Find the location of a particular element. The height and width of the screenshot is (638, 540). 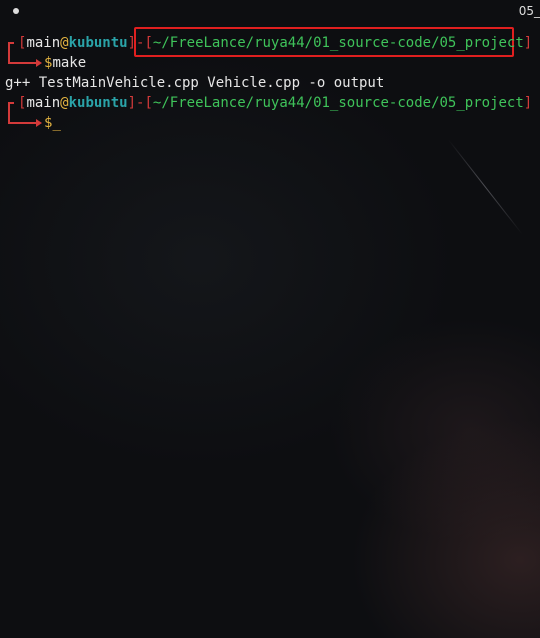

prompt2-at: @ is located at coordinates (64, 103).